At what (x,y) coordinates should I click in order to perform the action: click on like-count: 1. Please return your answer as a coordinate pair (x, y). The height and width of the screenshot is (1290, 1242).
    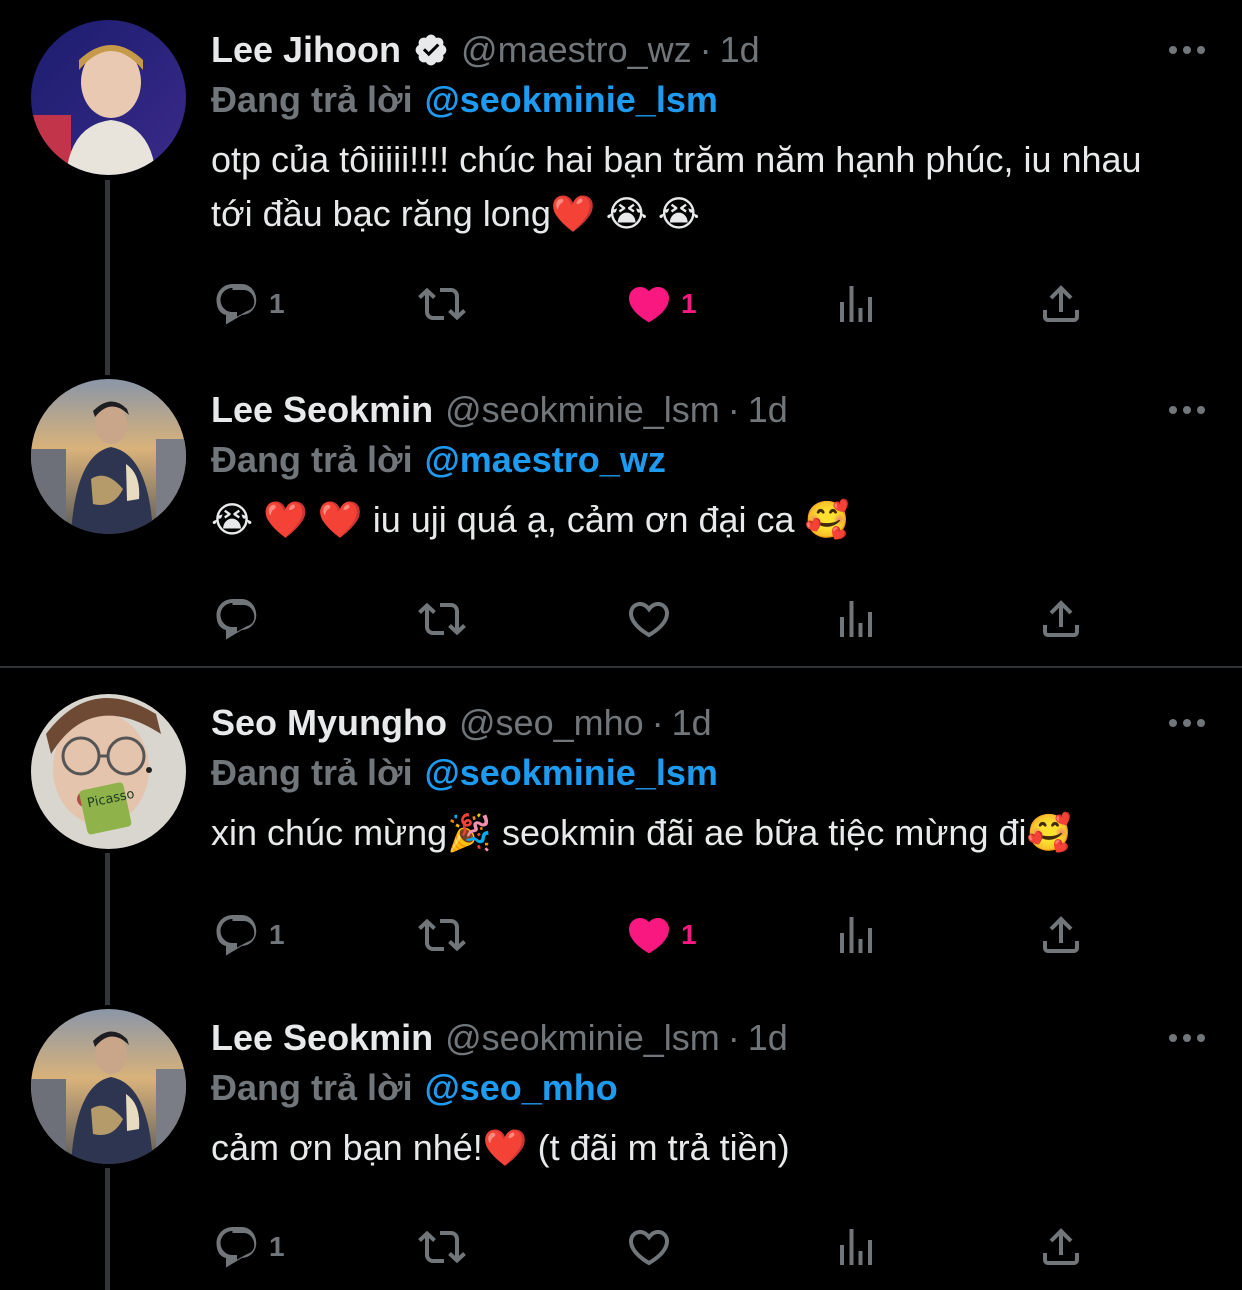
    Looking at the image, I should click on (689, 303).